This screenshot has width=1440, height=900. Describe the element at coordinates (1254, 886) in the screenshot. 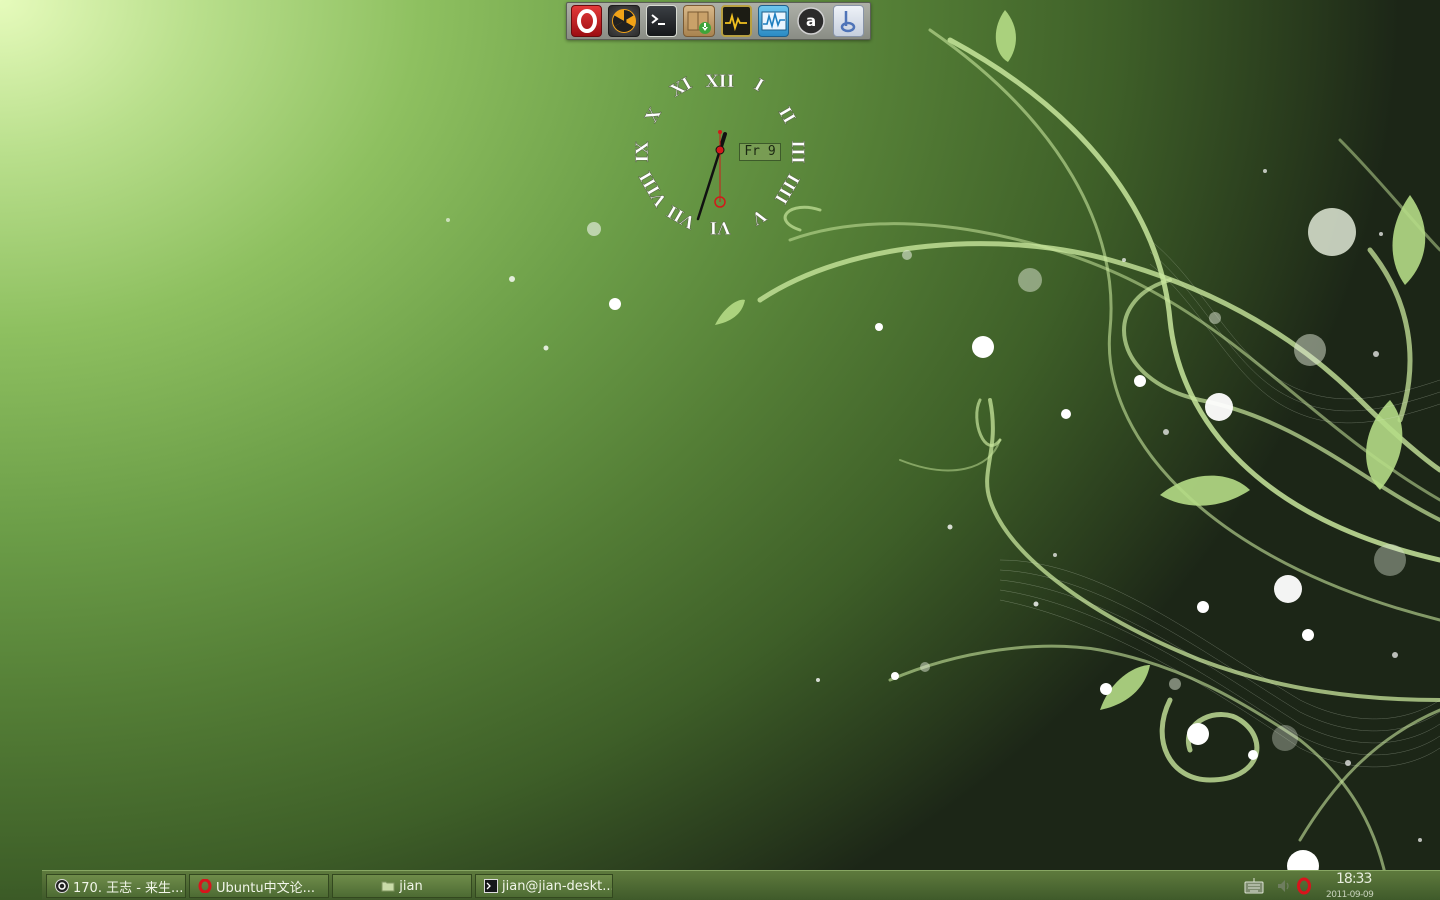

I see `keyboard-icon` at that location.